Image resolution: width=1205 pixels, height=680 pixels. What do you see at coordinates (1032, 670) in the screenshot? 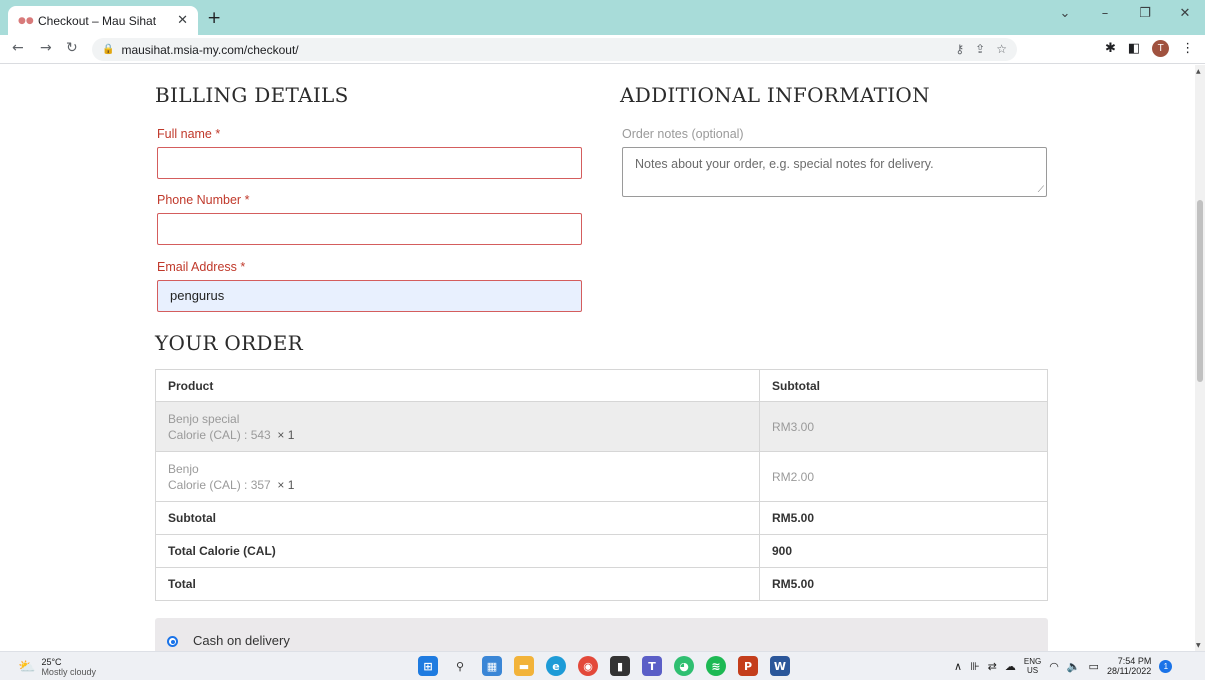
I see `keyboard-layout: US` at bounding box center [1032, 670].